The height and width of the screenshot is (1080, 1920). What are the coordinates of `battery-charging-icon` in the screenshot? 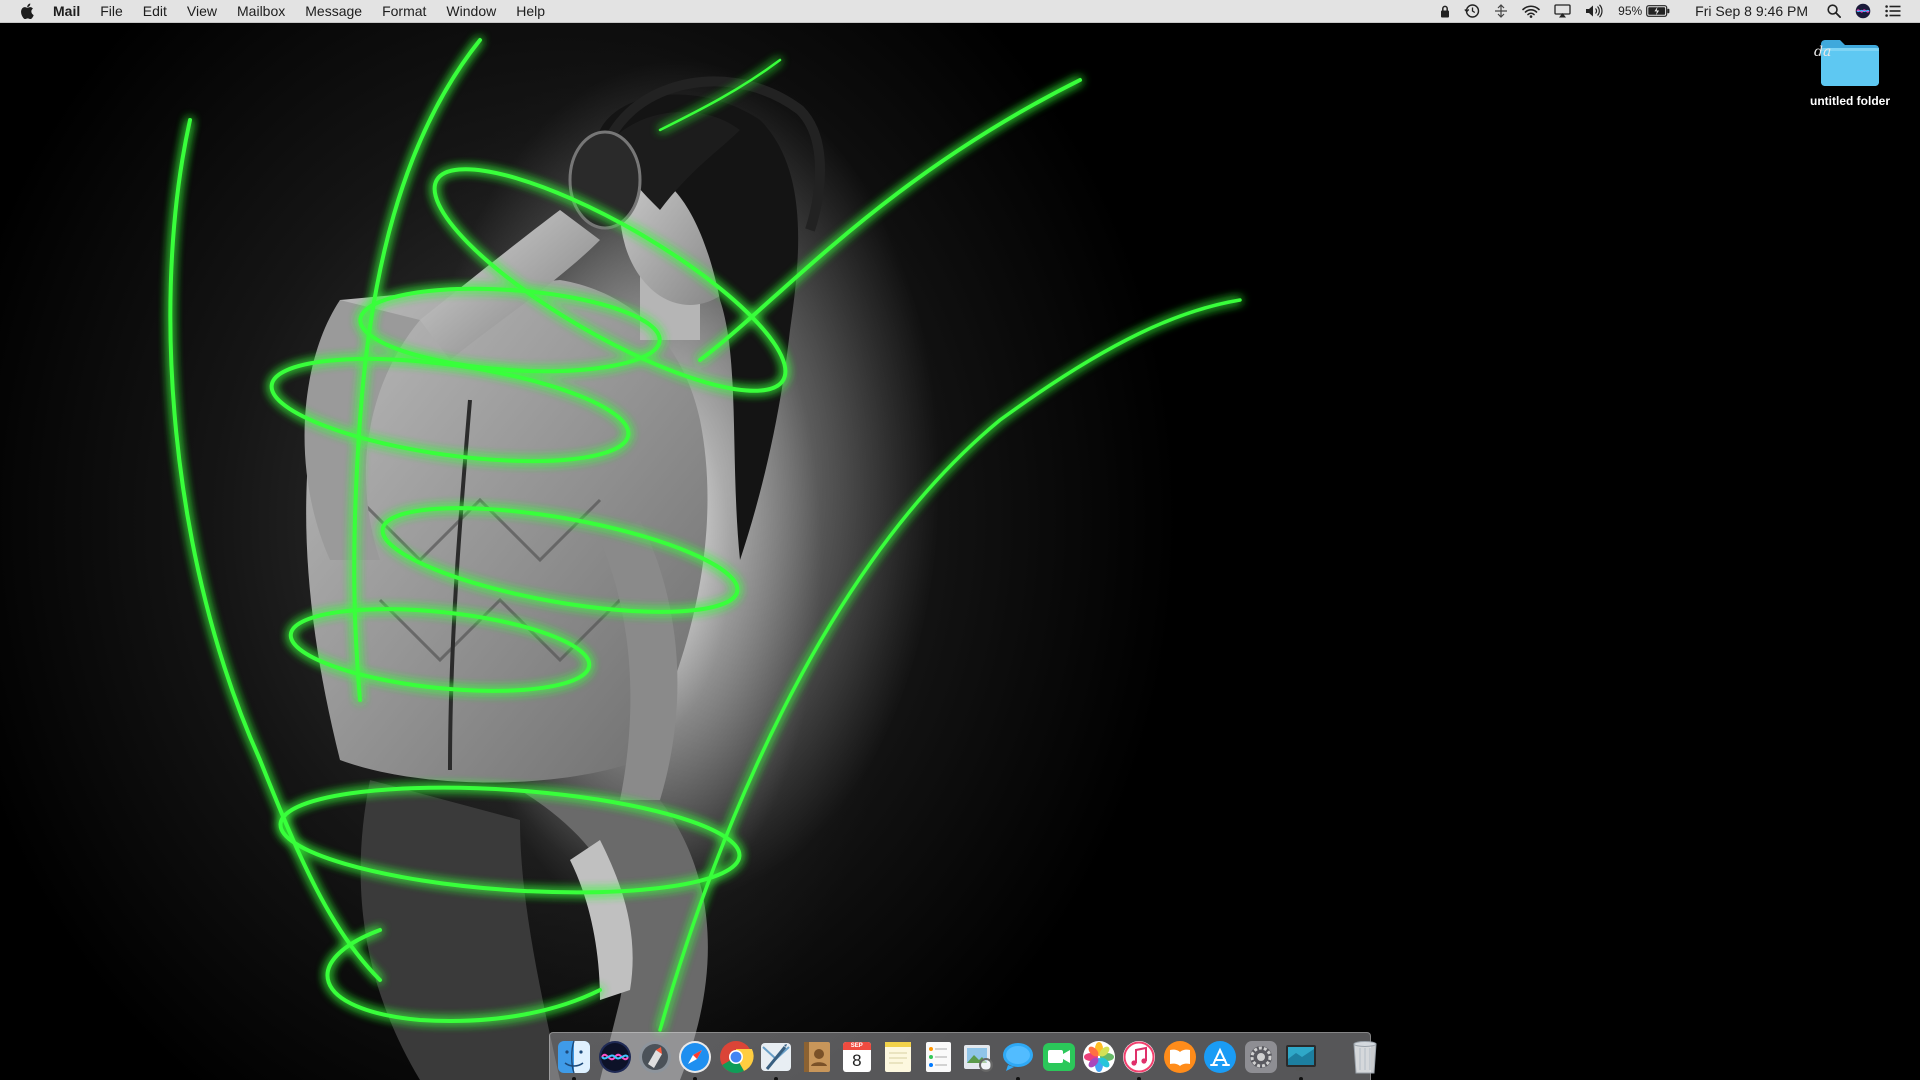 It's located at (1658, 11).